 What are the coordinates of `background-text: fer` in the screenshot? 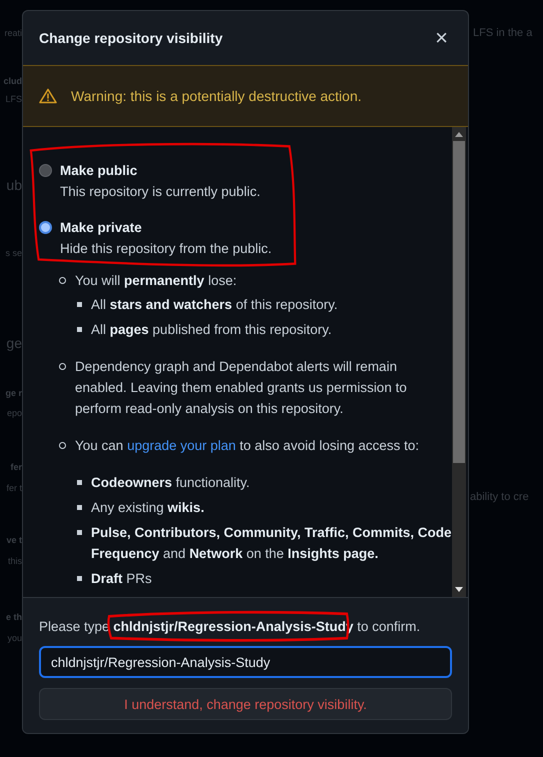 It's located at (16, 467).